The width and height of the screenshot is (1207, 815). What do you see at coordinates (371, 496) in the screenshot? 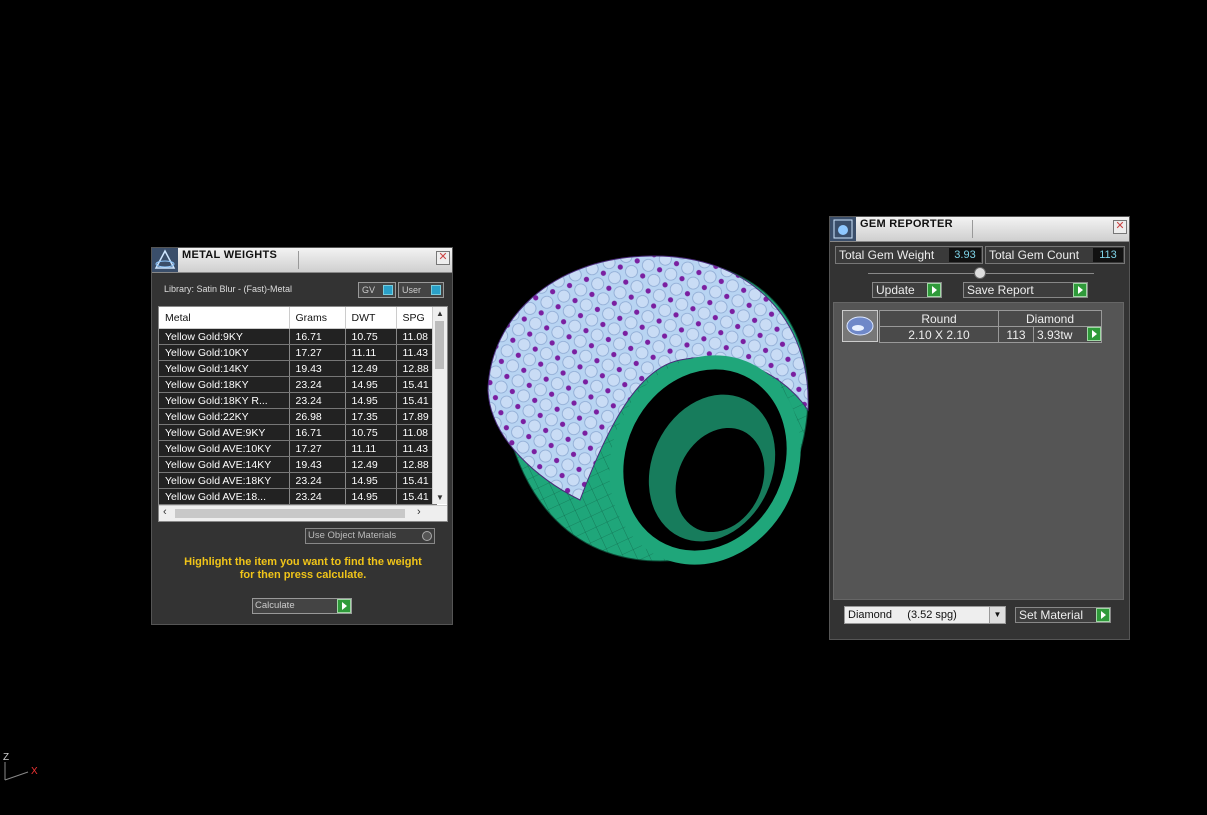
I see `dwt-cell: 14.95` at bounding box center [371, 496].